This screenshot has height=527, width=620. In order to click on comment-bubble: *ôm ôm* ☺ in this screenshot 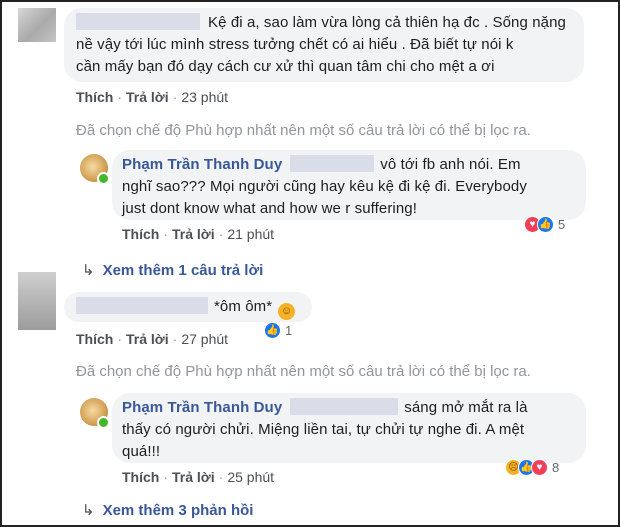, I will do `click(188, 307)`.